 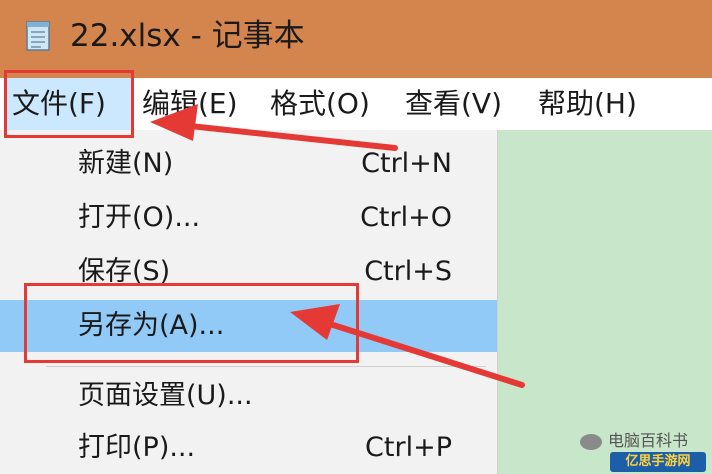 What do you see at coordinates (248, 164) in the screenshot?
I see `menu-item-new: 新建(N) Ctrl+N` at bounding box center [248, 164].